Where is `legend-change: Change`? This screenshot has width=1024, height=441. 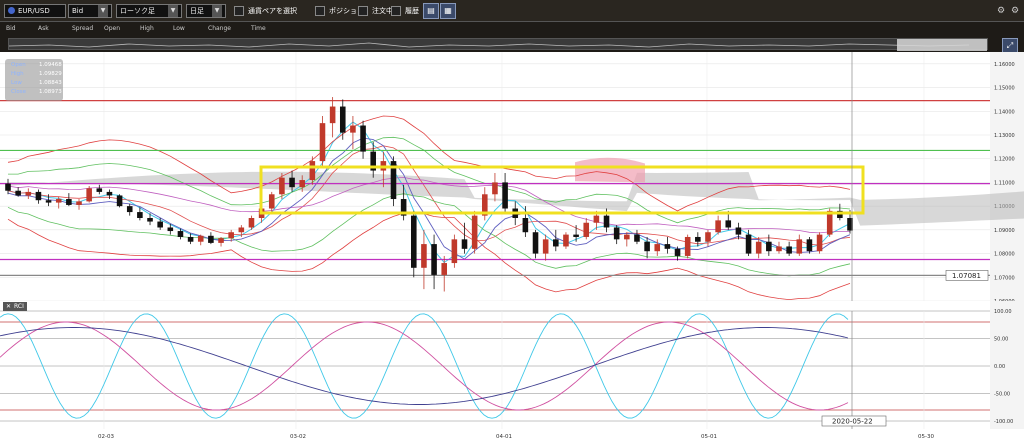
legend-change: Change is located at coordinates (219, 28).